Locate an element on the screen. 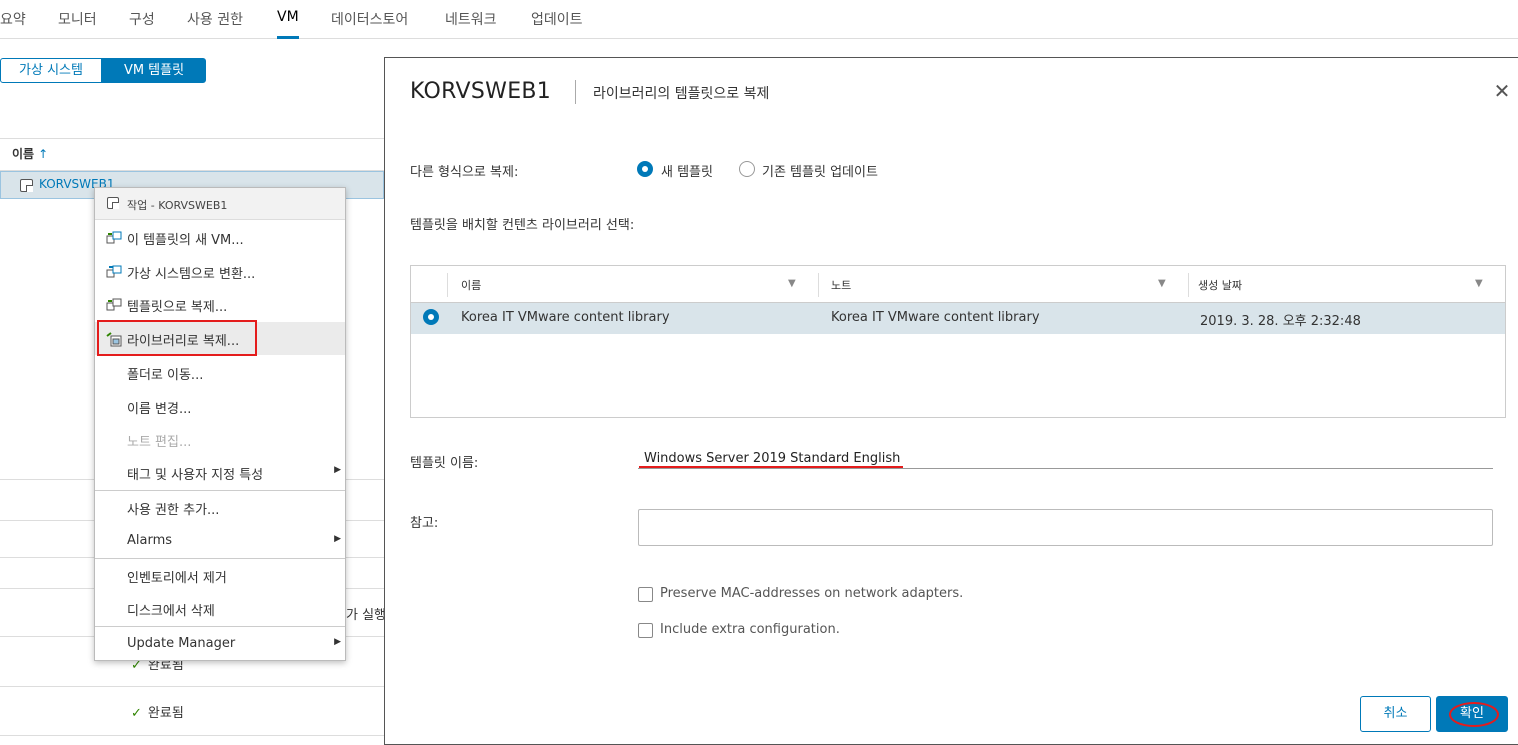 This screenshot has width=1518, height=745. menu-item-label: Alarms is located at coordinates (150, 540).